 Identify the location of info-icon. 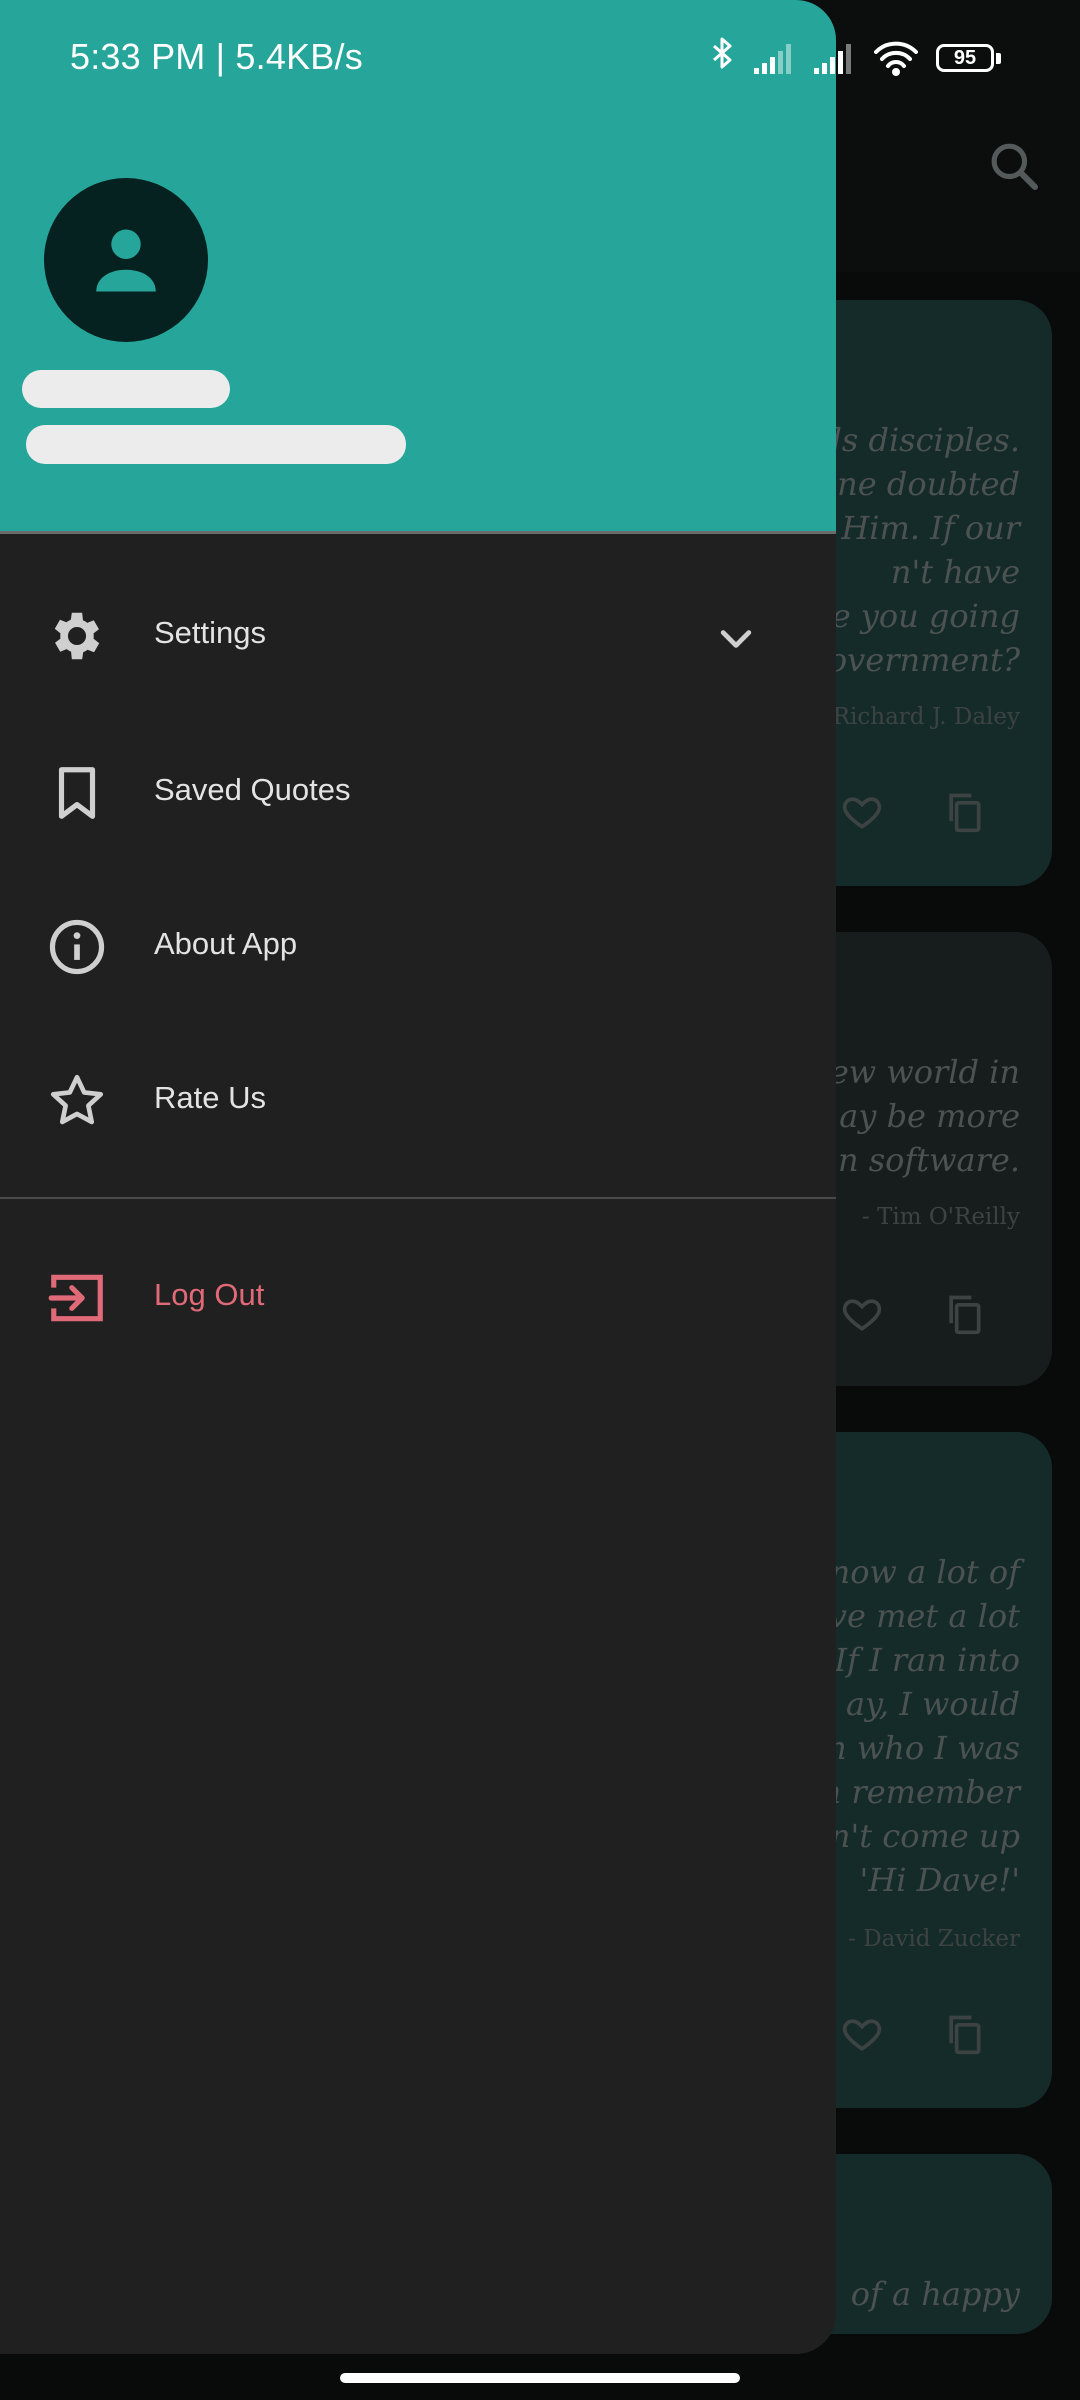
(77, 947).